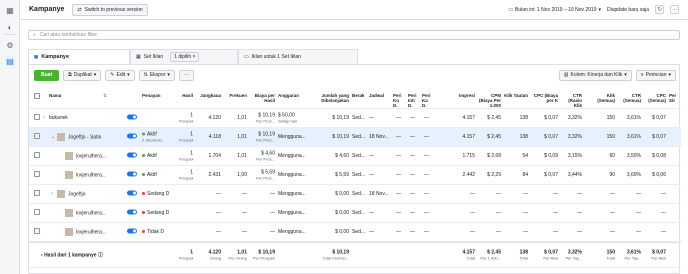  What do you see at coordinates (489, 100) in the screenshot?
I see `col-cpm: CPM (Biaya Per 1.000` at bounding box center [489, 100].